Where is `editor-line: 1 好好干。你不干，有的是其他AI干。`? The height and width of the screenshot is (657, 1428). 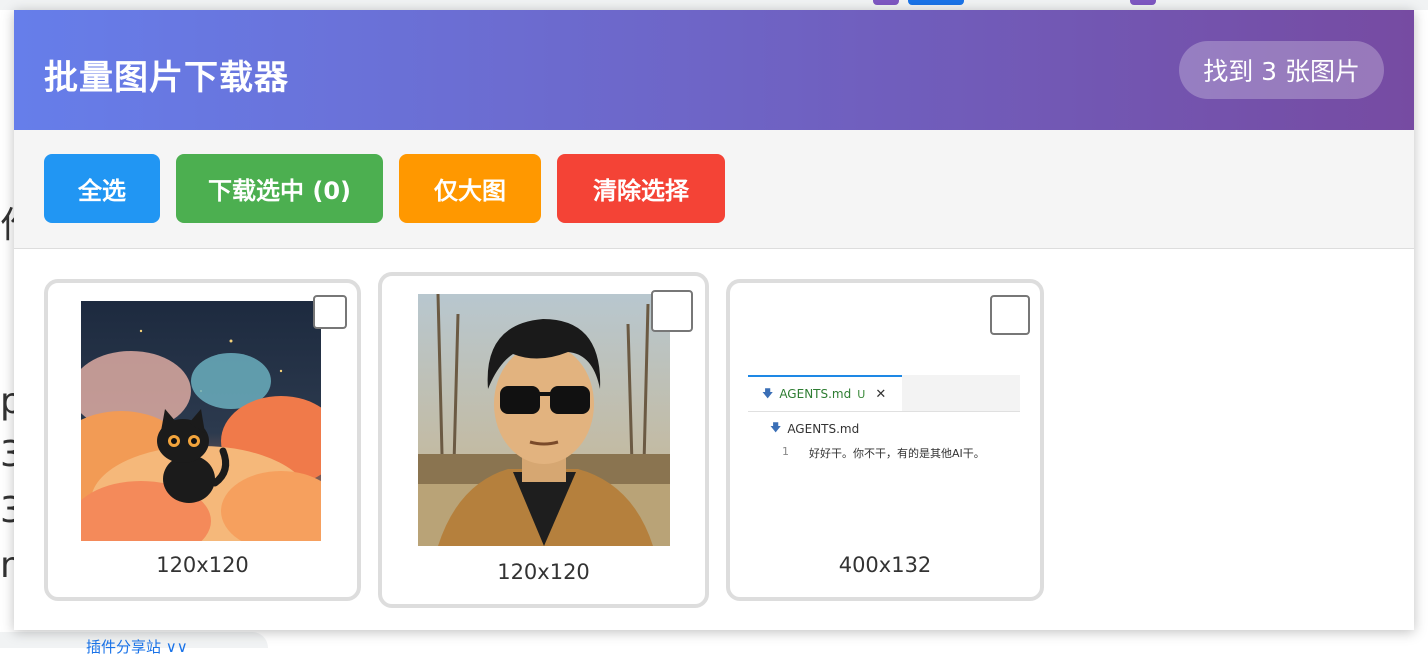 editor-line: 1 好好干。你不干，有的是其他AI干。 is located at coordinates (883, 453).